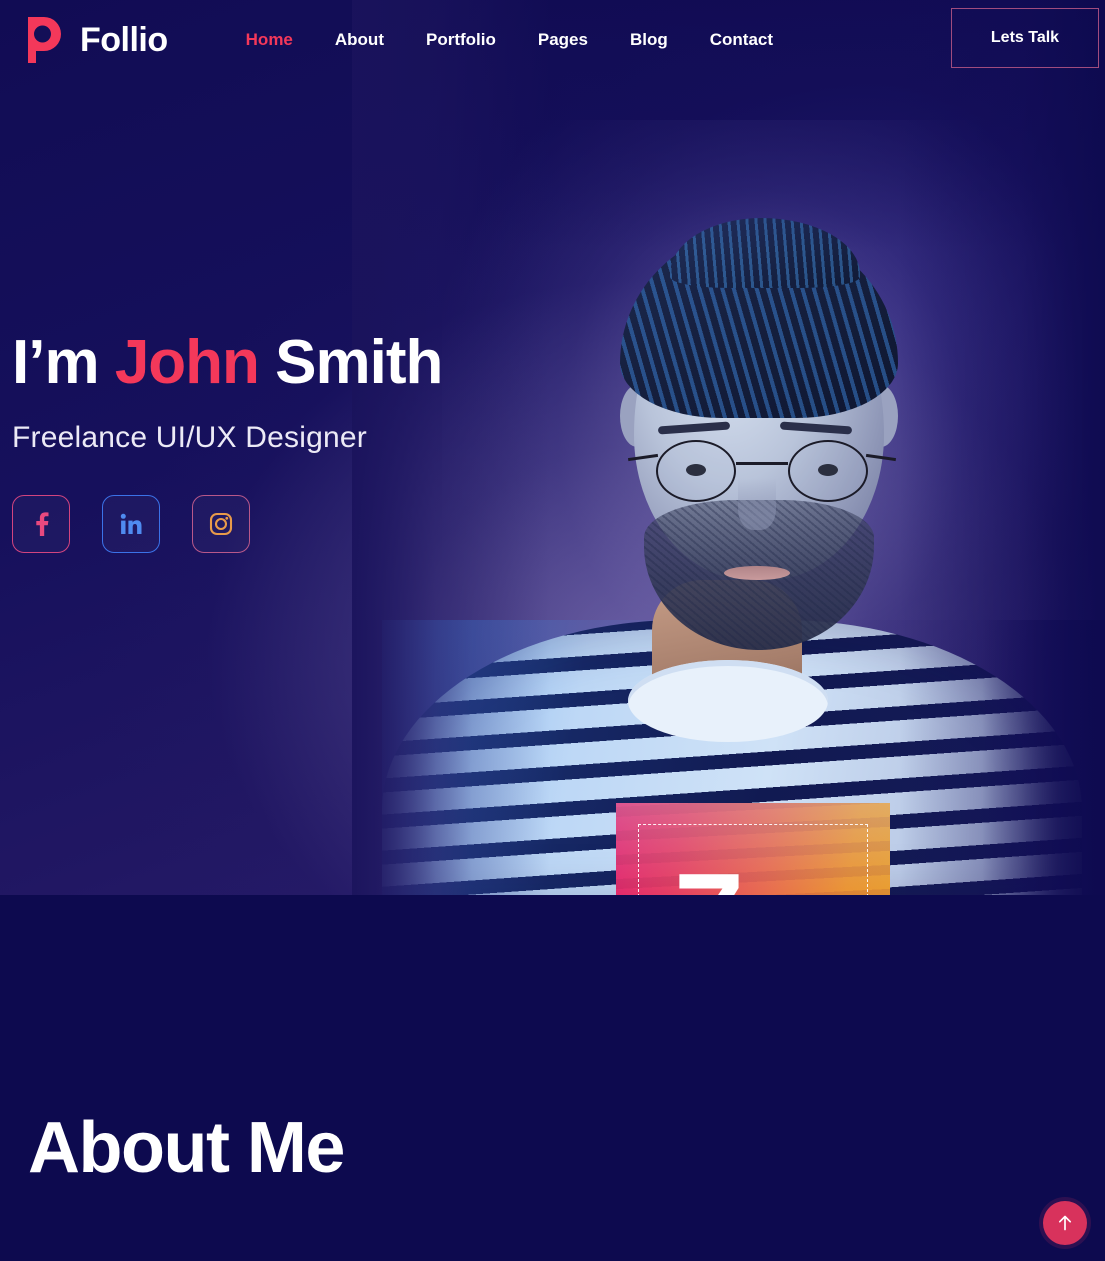 This screenshot has width=1105, height=1261. I want to click on social-link-instagram, so click(221, 524).